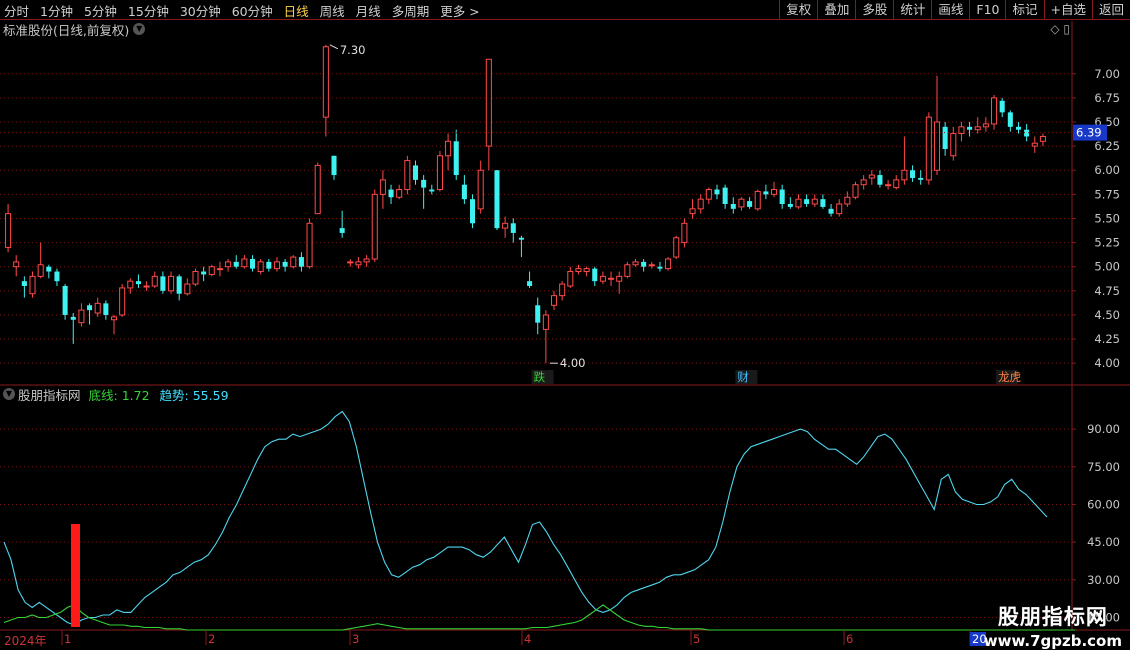  Describe the element at coordinates (1103, 467) in the screenshot. I see `indicator-tick-label: 75.00` at that location.